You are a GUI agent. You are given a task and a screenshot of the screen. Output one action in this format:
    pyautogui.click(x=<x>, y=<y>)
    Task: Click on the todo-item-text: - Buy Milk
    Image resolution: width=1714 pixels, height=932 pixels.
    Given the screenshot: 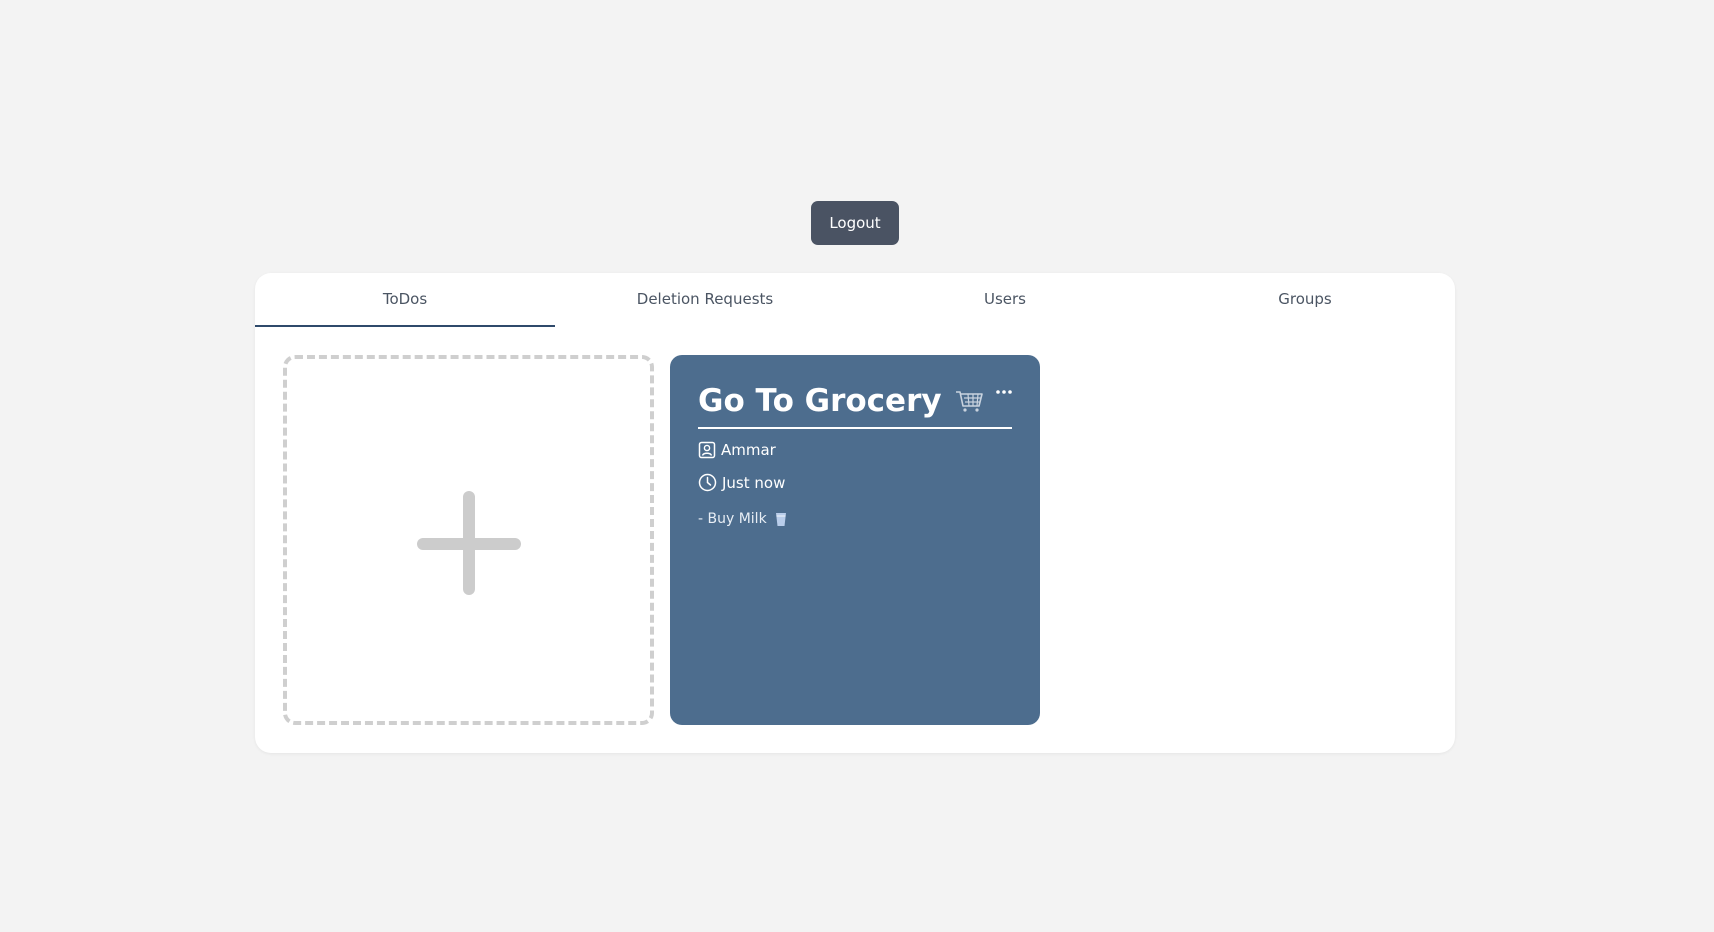 What is the action you would take?
    pyautogui.click(x=732, y=519)
    